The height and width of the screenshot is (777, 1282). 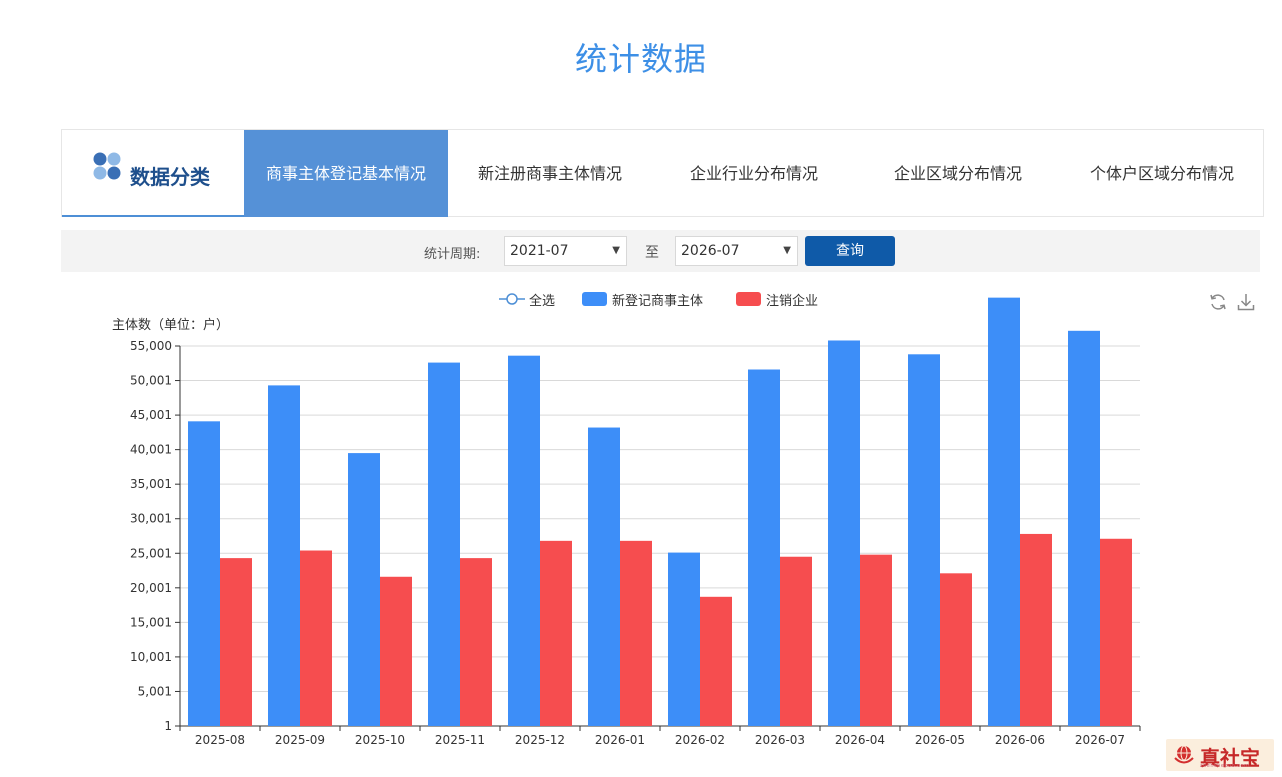 What do you see at coordinates (151, 484) in the screenshot?
I see `y-tick-label: 35,001` at bounding box center [151, 484].